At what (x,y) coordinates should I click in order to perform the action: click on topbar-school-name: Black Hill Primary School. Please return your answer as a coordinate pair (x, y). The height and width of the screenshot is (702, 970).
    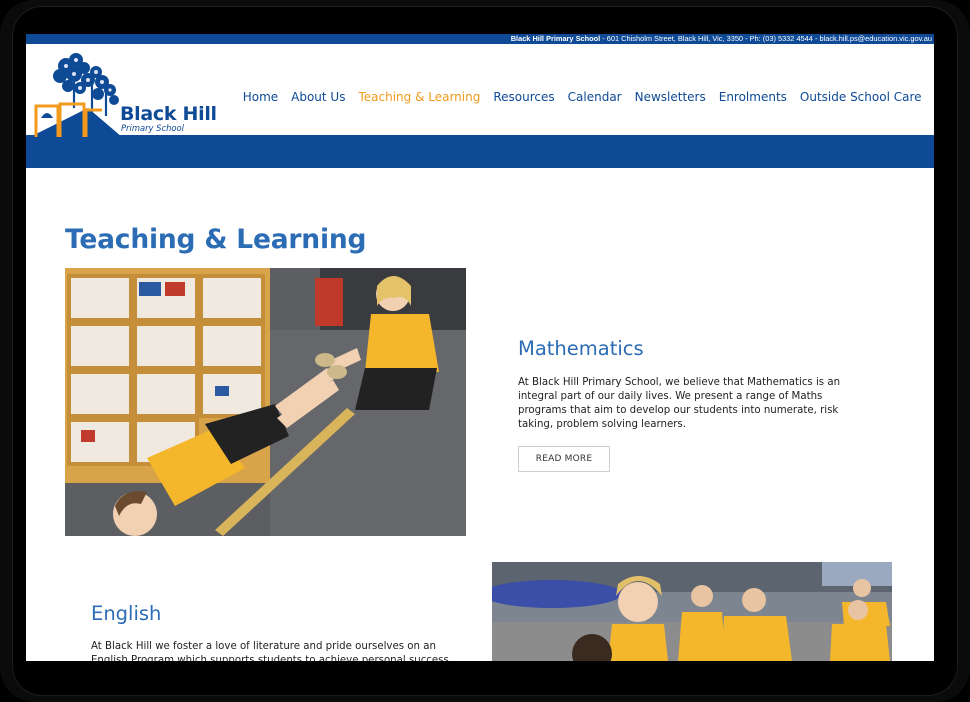
    Looking at the image, I should click on (555, 38).